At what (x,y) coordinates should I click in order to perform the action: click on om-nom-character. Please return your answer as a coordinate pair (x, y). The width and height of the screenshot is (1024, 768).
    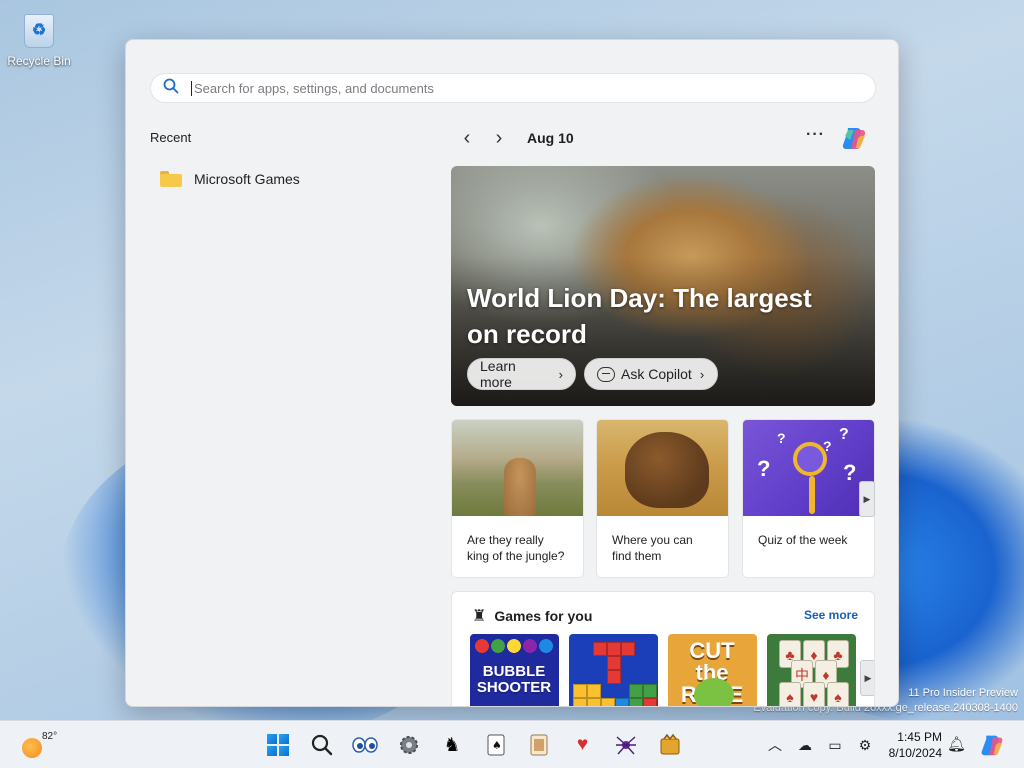
    Looking at the image, I should click on (714, 692).